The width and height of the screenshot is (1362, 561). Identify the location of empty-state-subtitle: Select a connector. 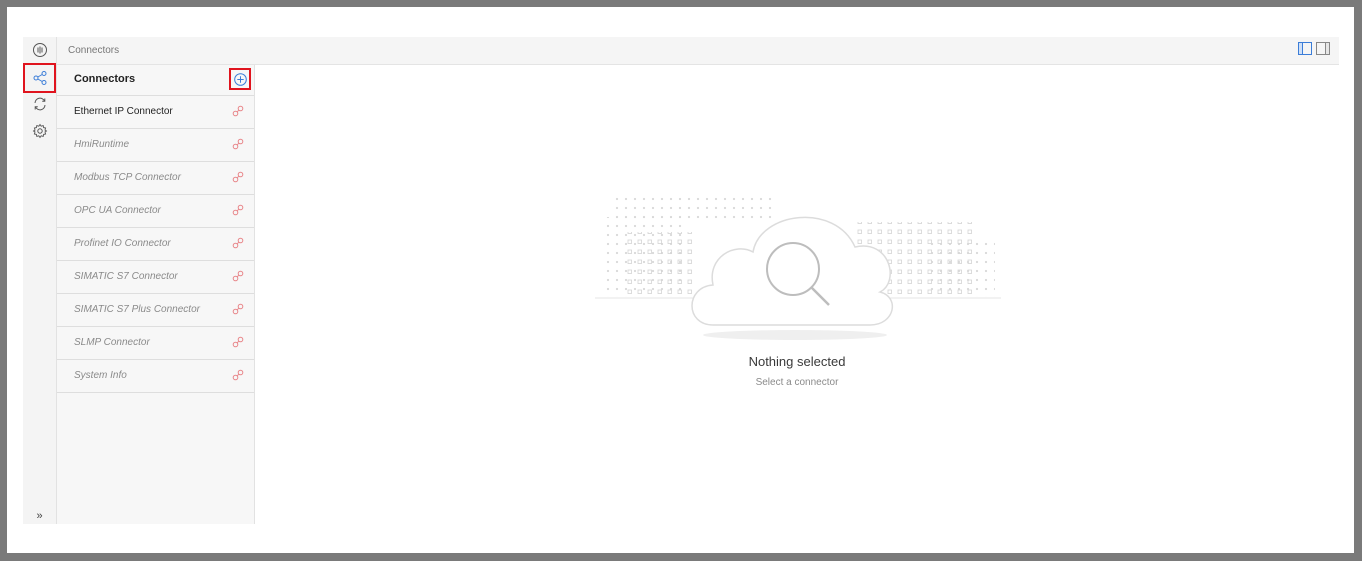
(797, 382).